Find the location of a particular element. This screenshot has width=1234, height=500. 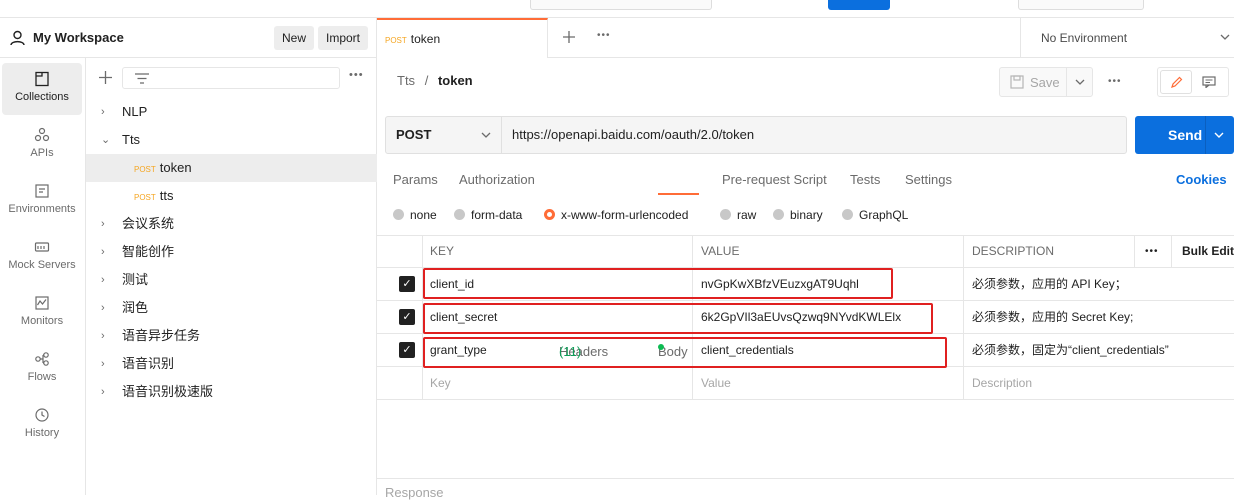

tree-item-label: token is located at coordinates (175, 167).